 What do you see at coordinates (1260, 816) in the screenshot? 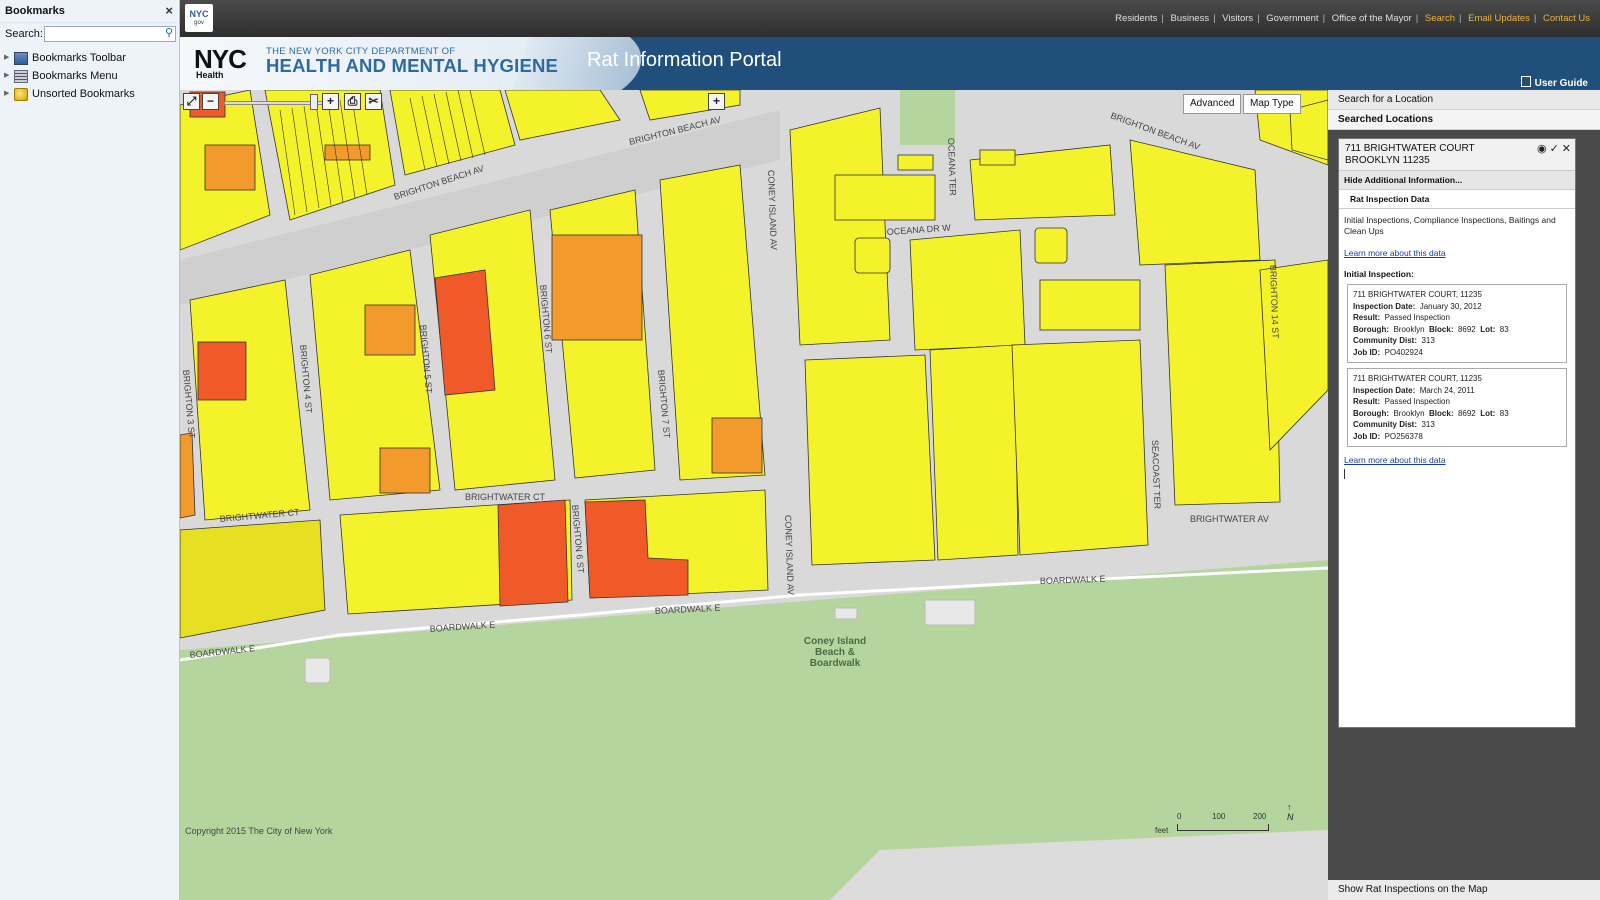
I see `scale-tick: 200` at bounding box center [1260, 816].